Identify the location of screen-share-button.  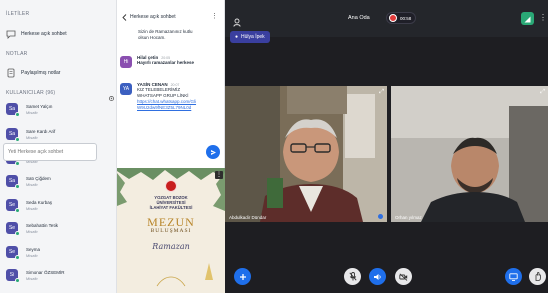
(513, 276).